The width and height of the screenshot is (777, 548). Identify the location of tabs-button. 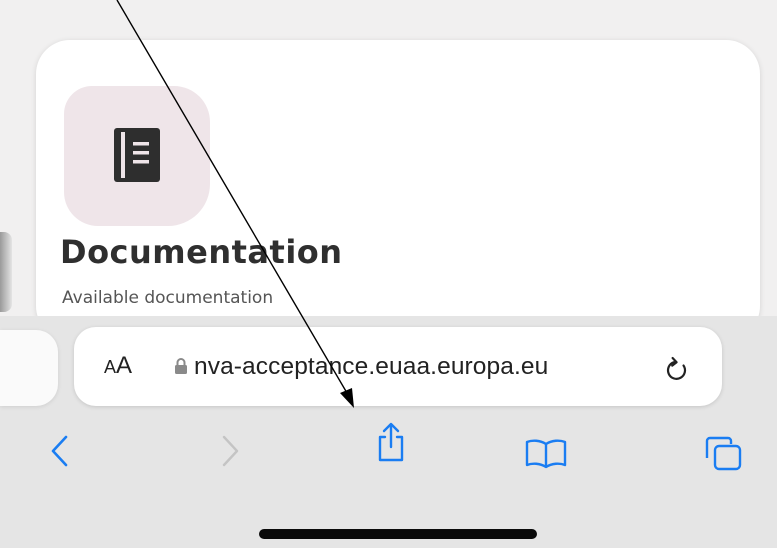
(724, 454).